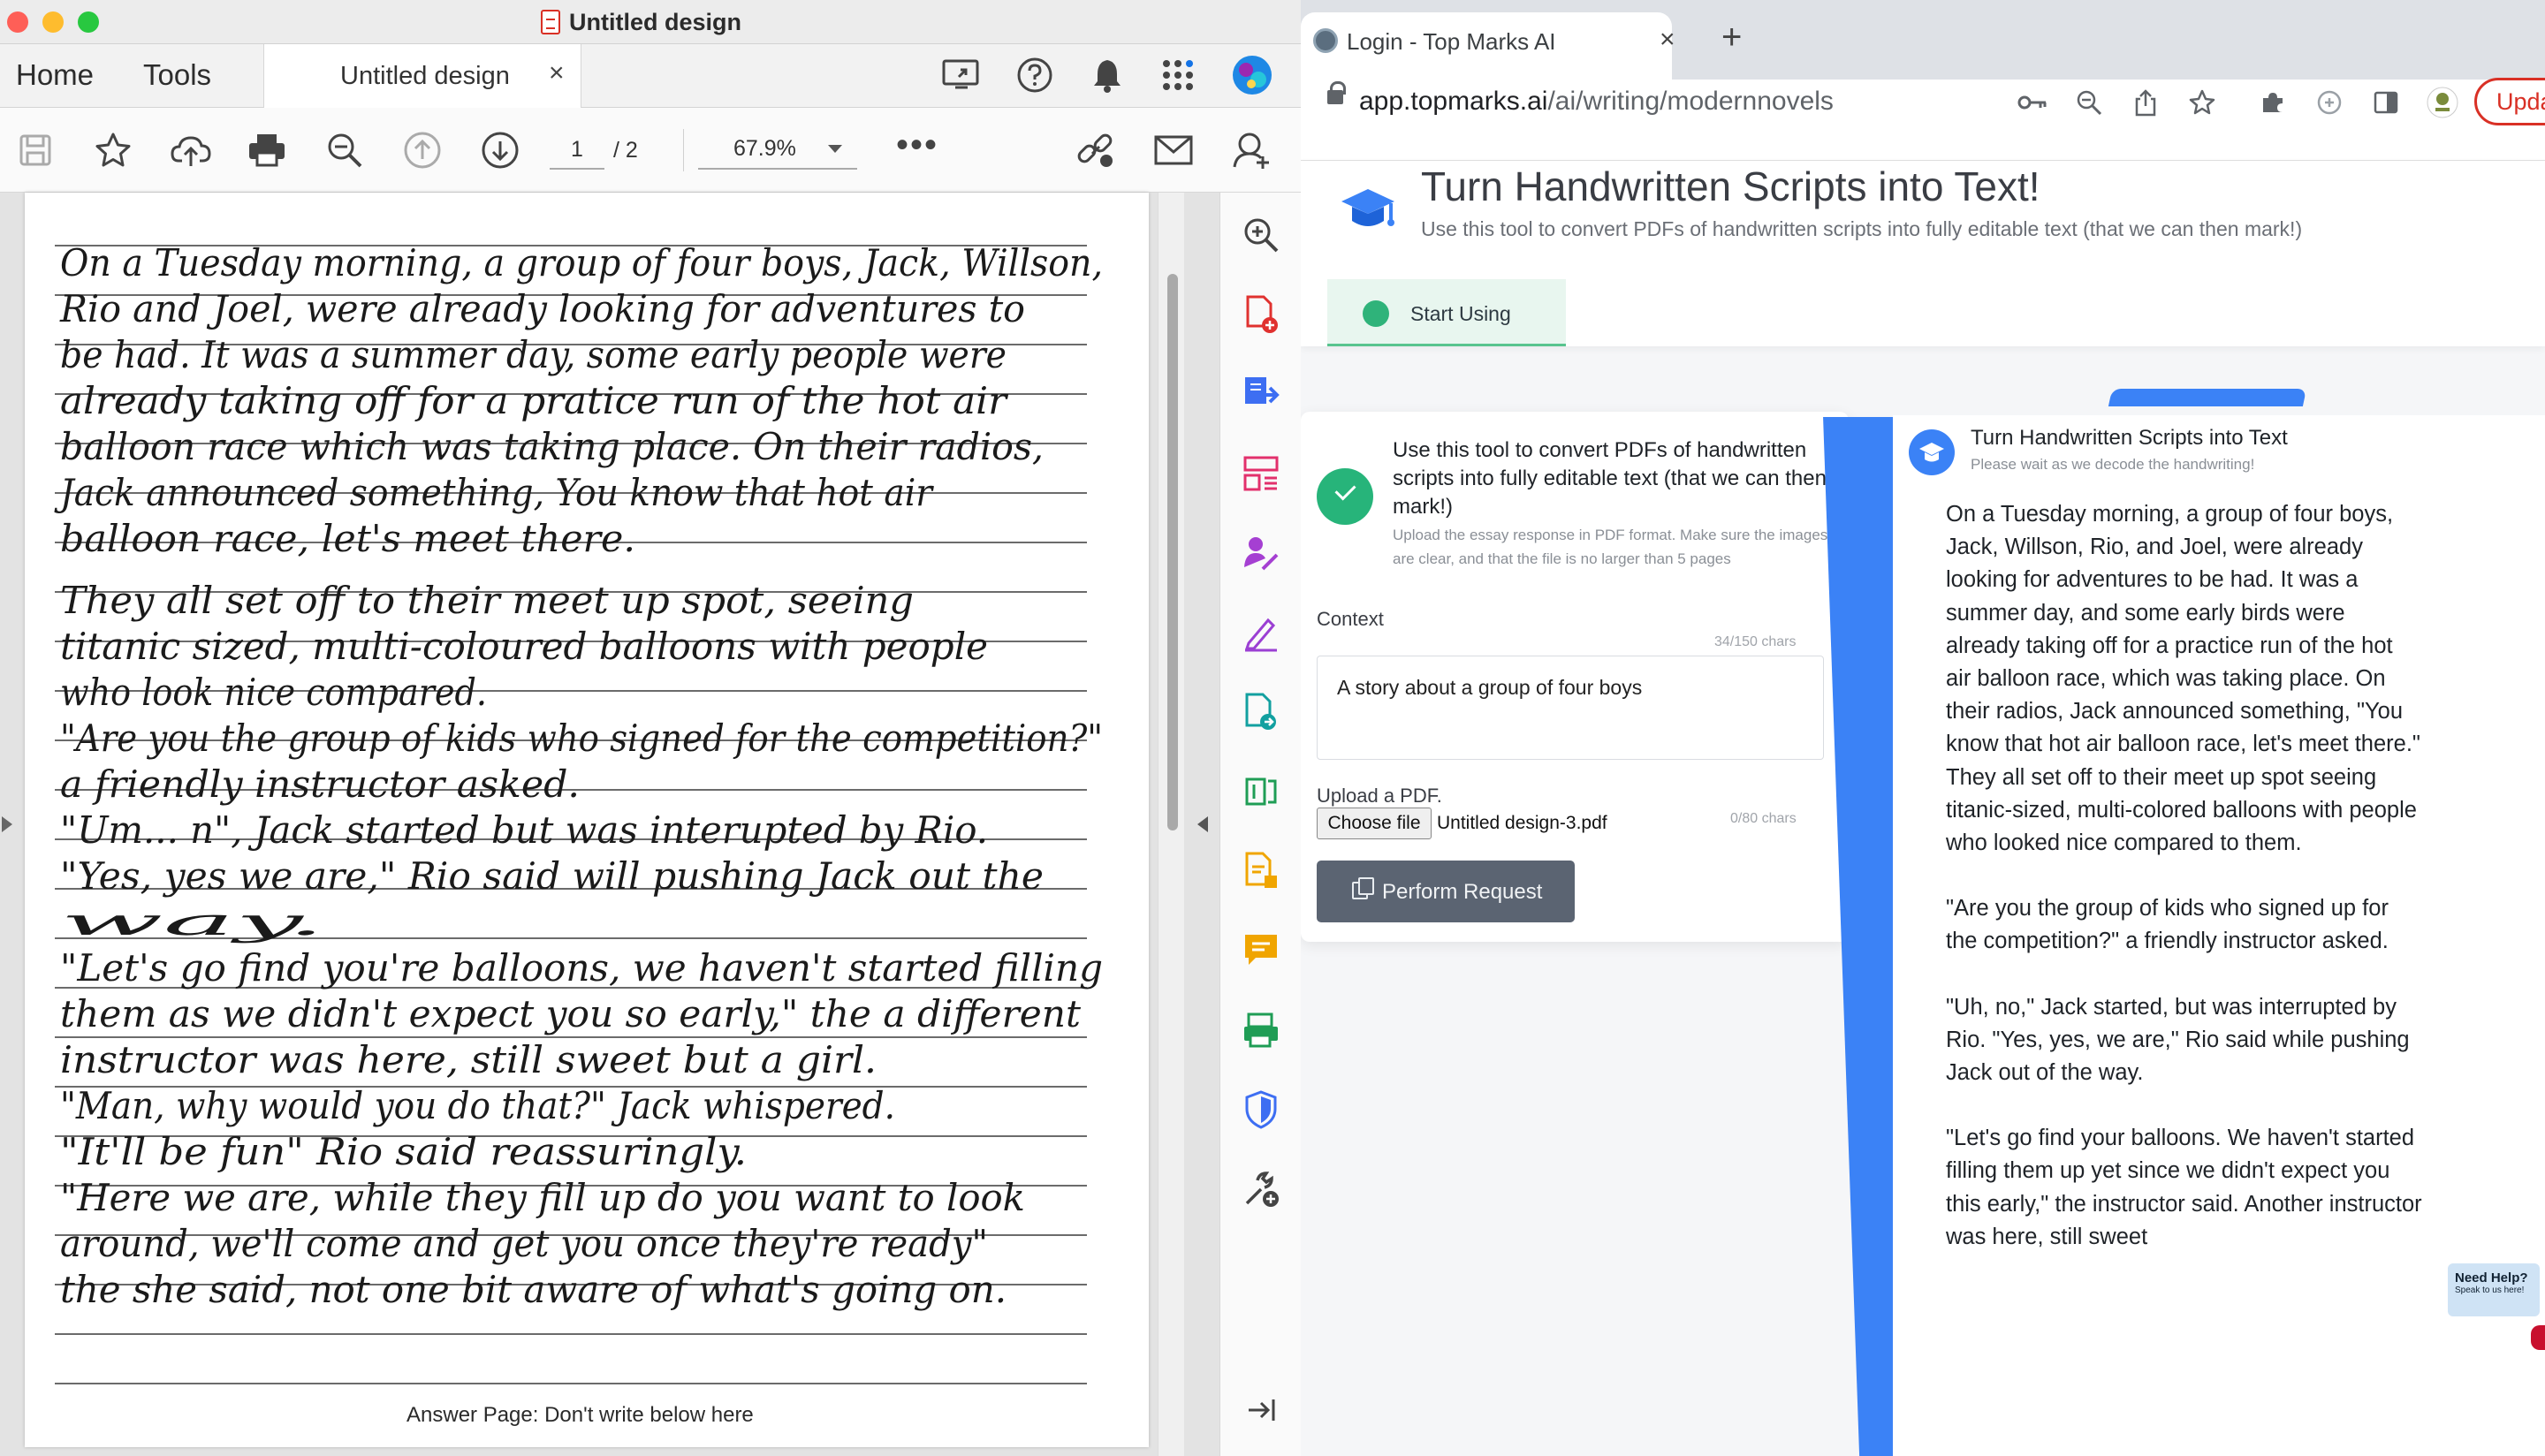 The width and height of the screenshot is (2545, 1456). I want to click on app-tab-bar: Home Tools Untitled design ×, so click(650, 76).